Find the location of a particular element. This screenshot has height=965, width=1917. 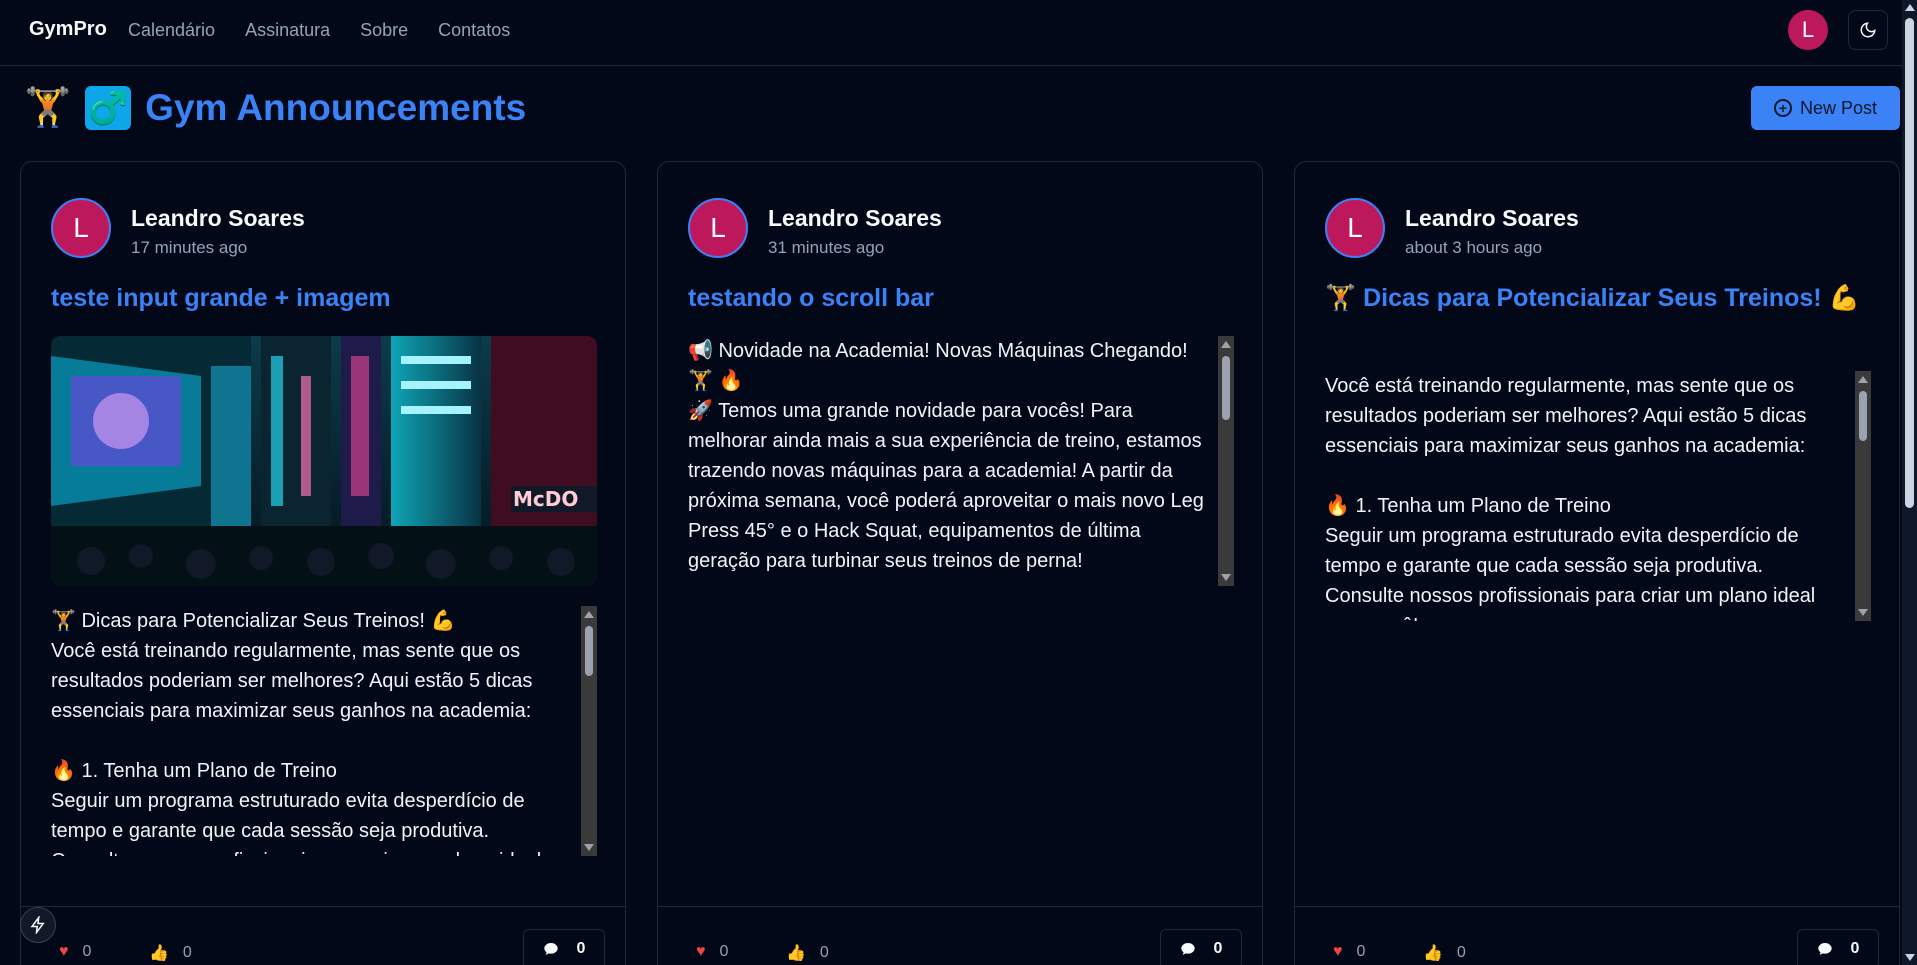

user-avatar: L is located at coordinates (1808, 30).